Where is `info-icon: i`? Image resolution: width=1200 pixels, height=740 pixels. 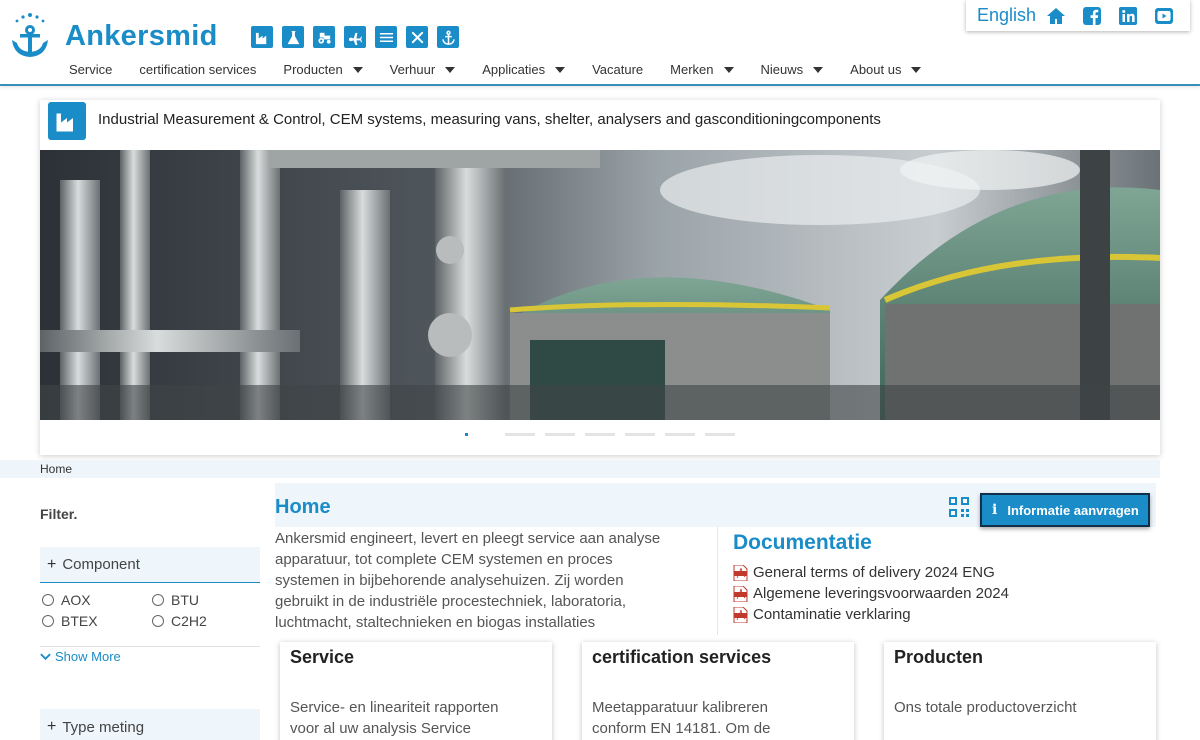 info-icon: i is located at coordinates (995, 510).